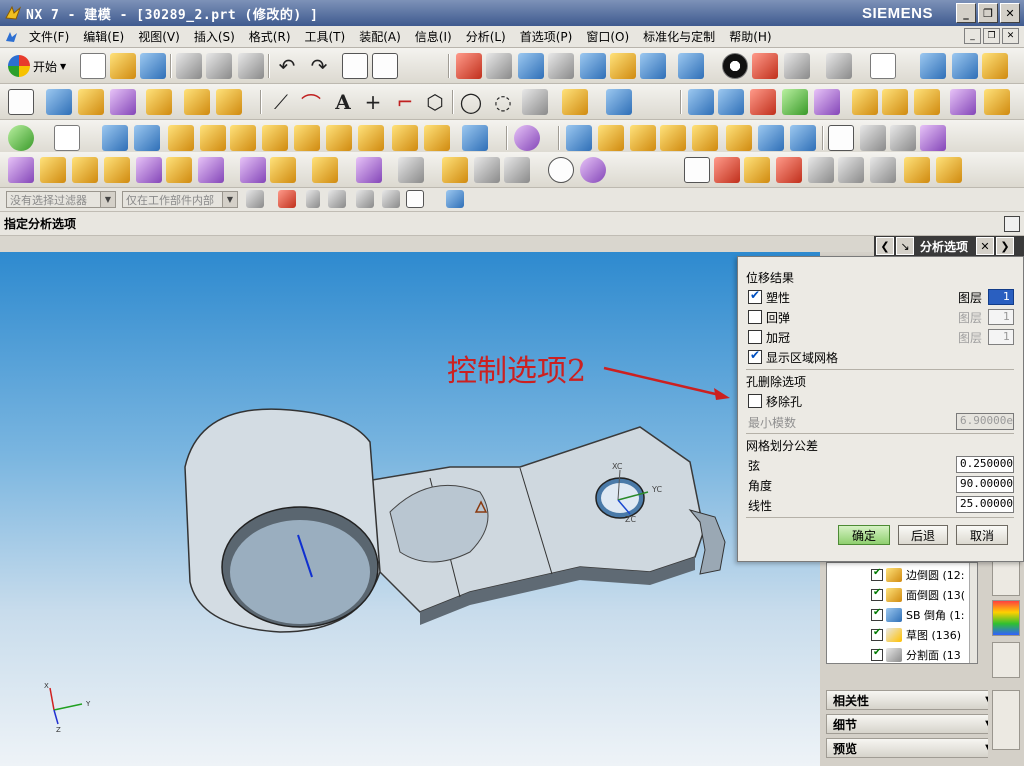  What do you see at coordinates (189, 66) in the screenshot?
I see `cut-icon` at bounding box center [189, 66].